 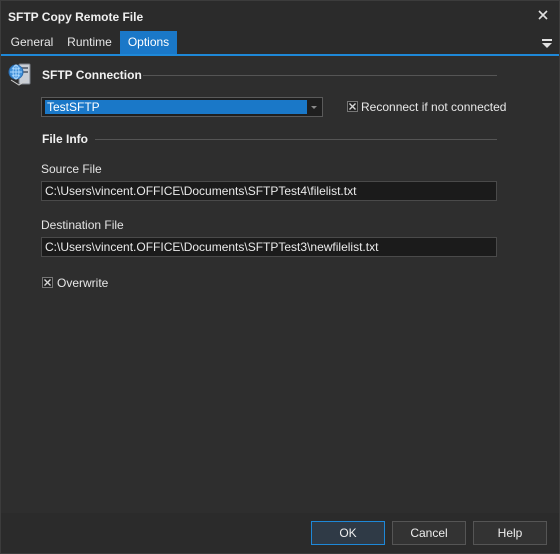 I want to click on tab-general: General, so click(x=32, y=42).